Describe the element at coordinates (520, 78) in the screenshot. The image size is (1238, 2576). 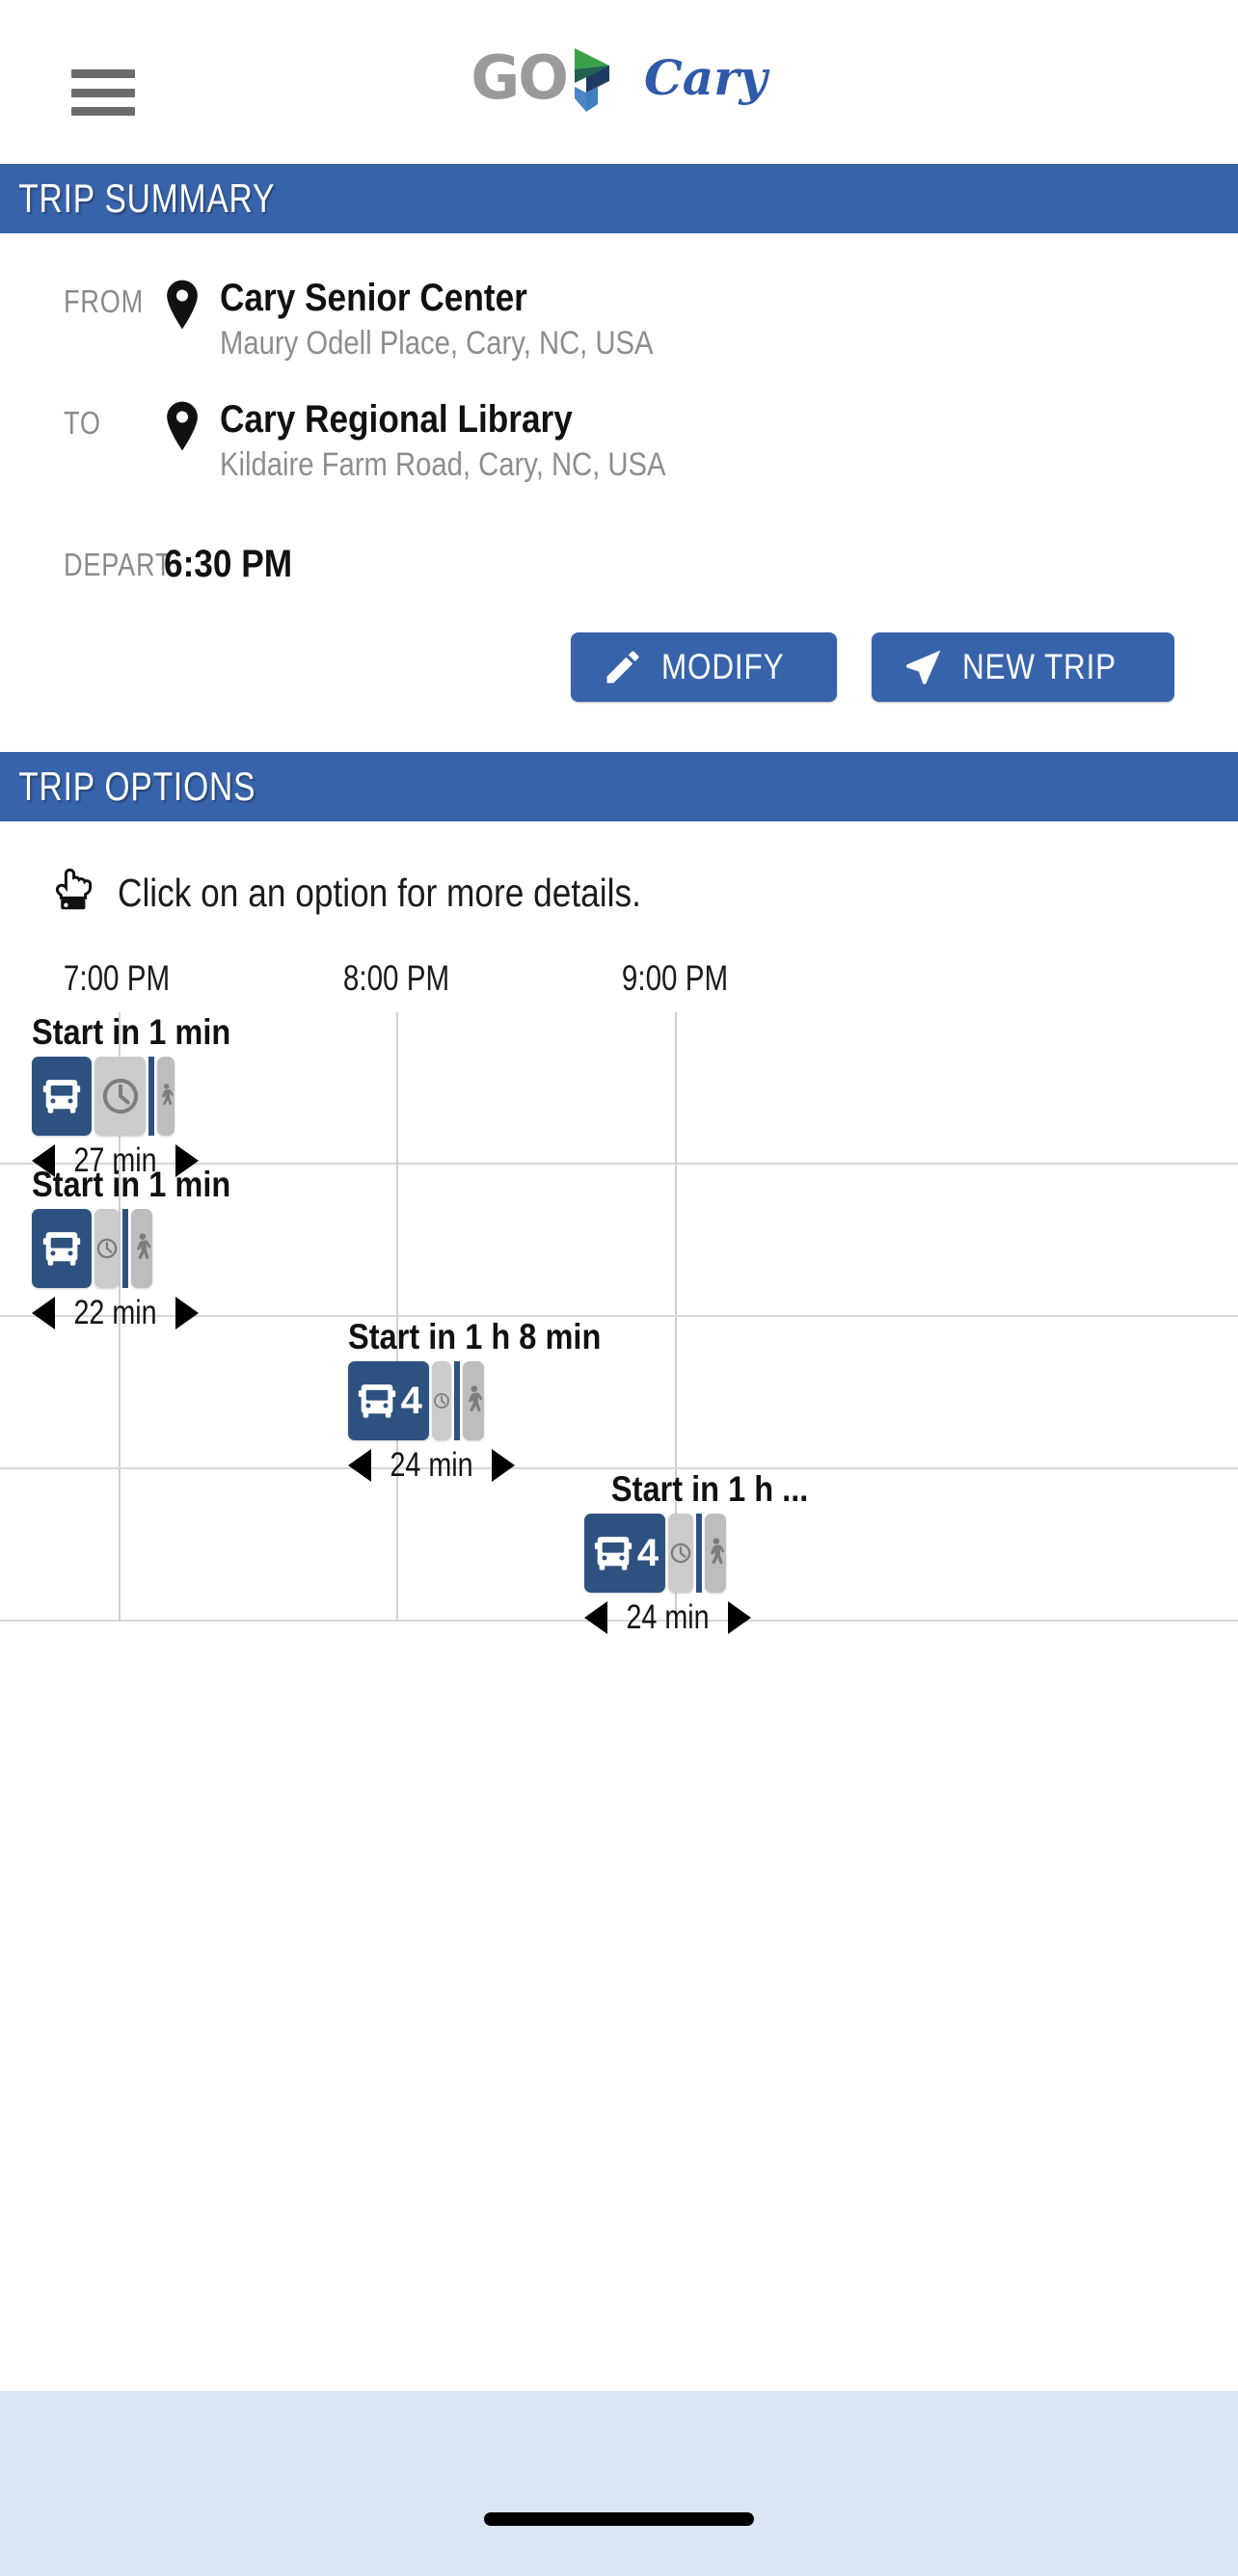
I see `logo-go-text: GO` at that location.